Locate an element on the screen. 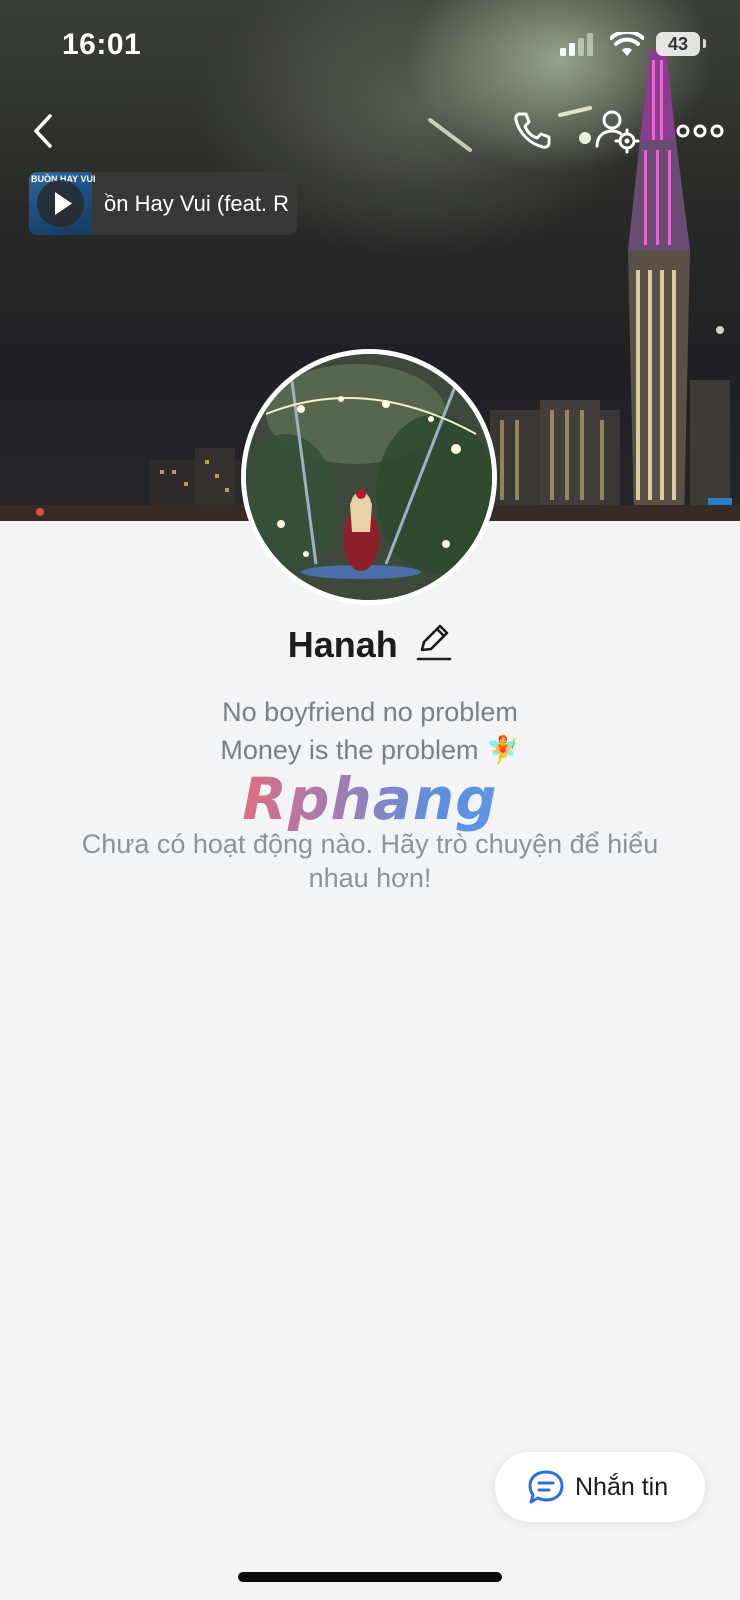 This screenshot has width=740, height=1600. send-message-label: Nhắn tin is located at coordinates (622, 1487).